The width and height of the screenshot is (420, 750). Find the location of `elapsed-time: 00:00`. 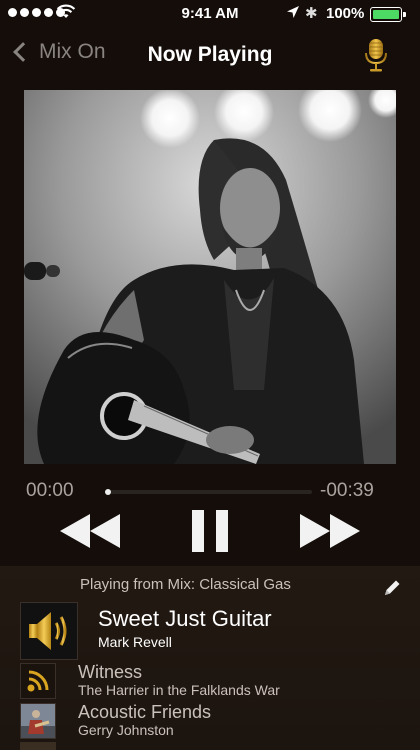

elapsed-time: 00:00 is located at coordinates (50, 490).